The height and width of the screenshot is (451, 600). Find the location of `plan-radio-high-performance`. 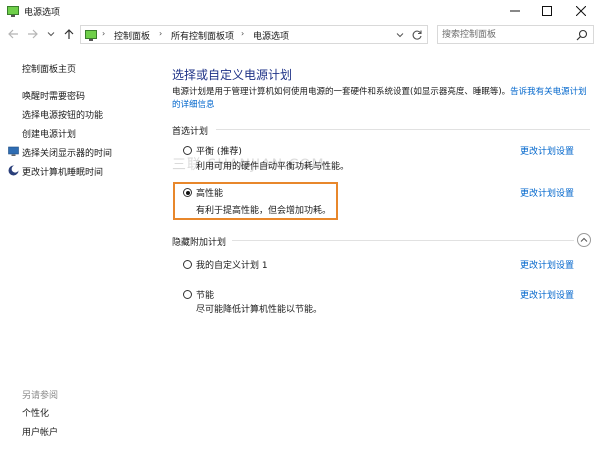

plan-radio-high-performance is located at coordinates (187, 192).